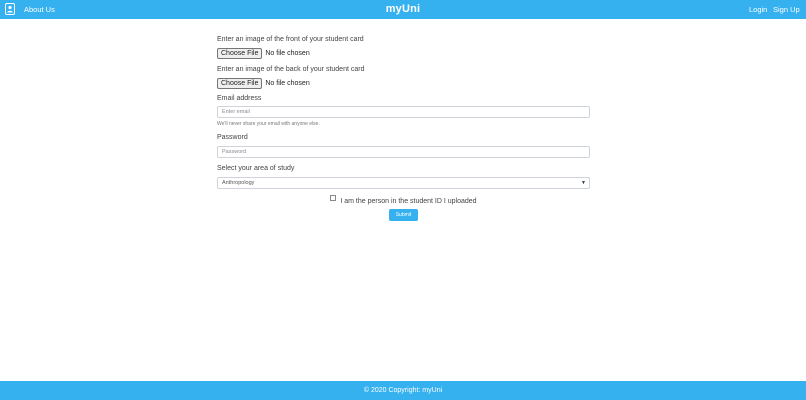 This screenshot has width=806, height=400. I want to click on password-label: Password, so click(232, 137).